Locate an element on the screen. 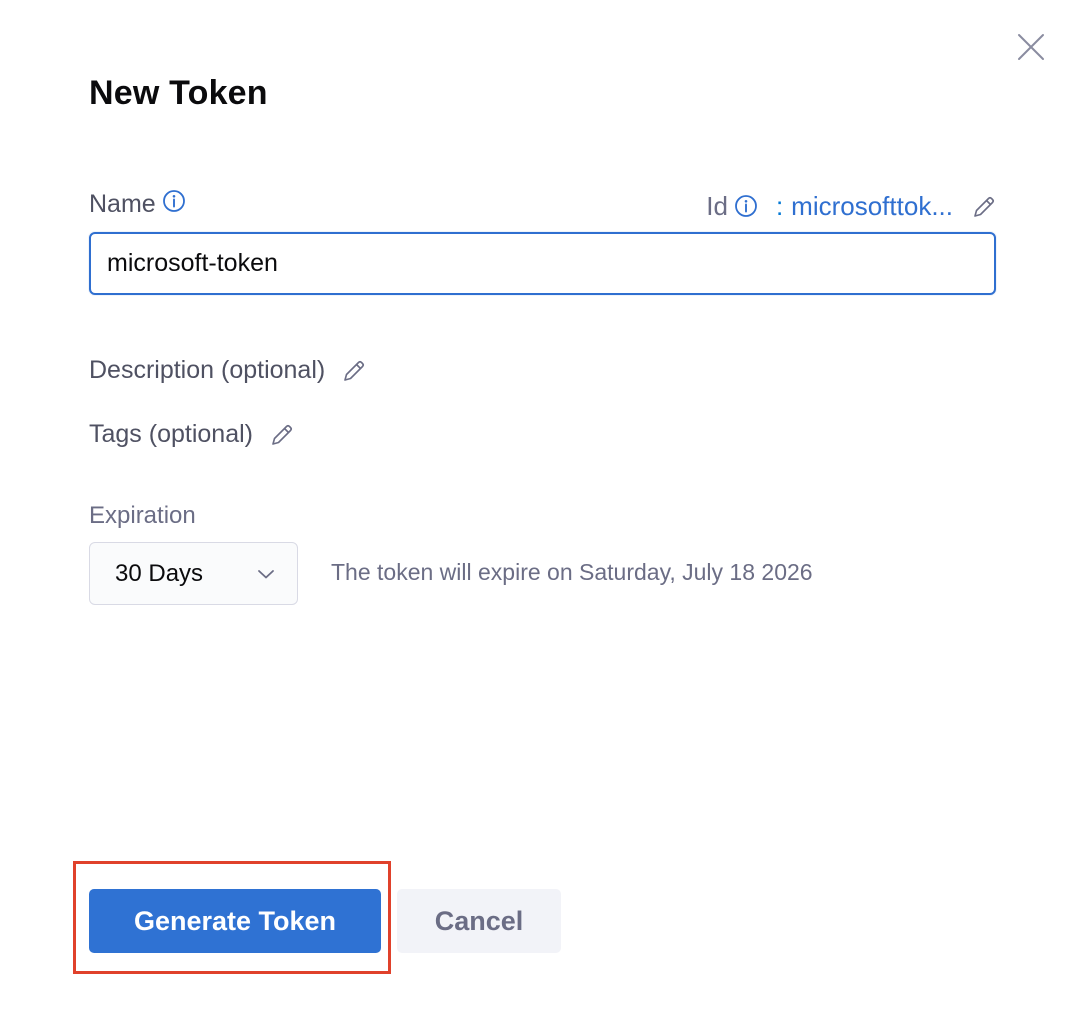  close-icon is located at coordinates (1031, 47).